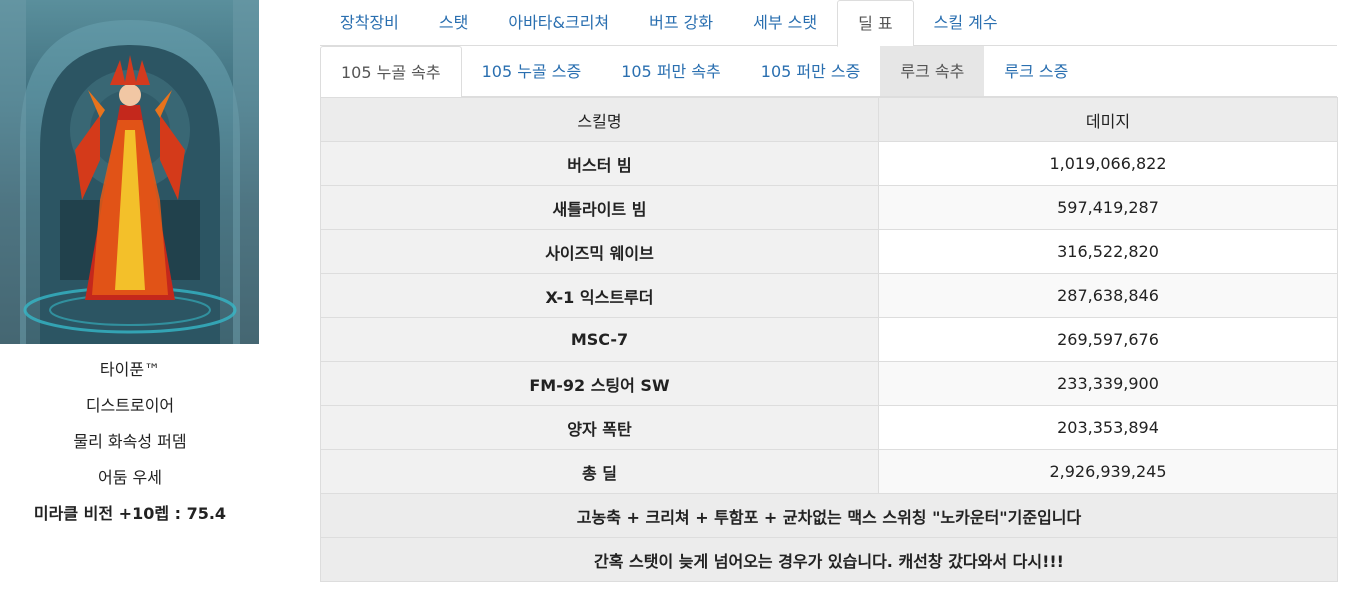 Image resolution: width=1349 pixels, height=590 pixels. Describe the element at coordinates (599, 119) in the screenshot. I see `header-skill-name: 스킬명` at that location.